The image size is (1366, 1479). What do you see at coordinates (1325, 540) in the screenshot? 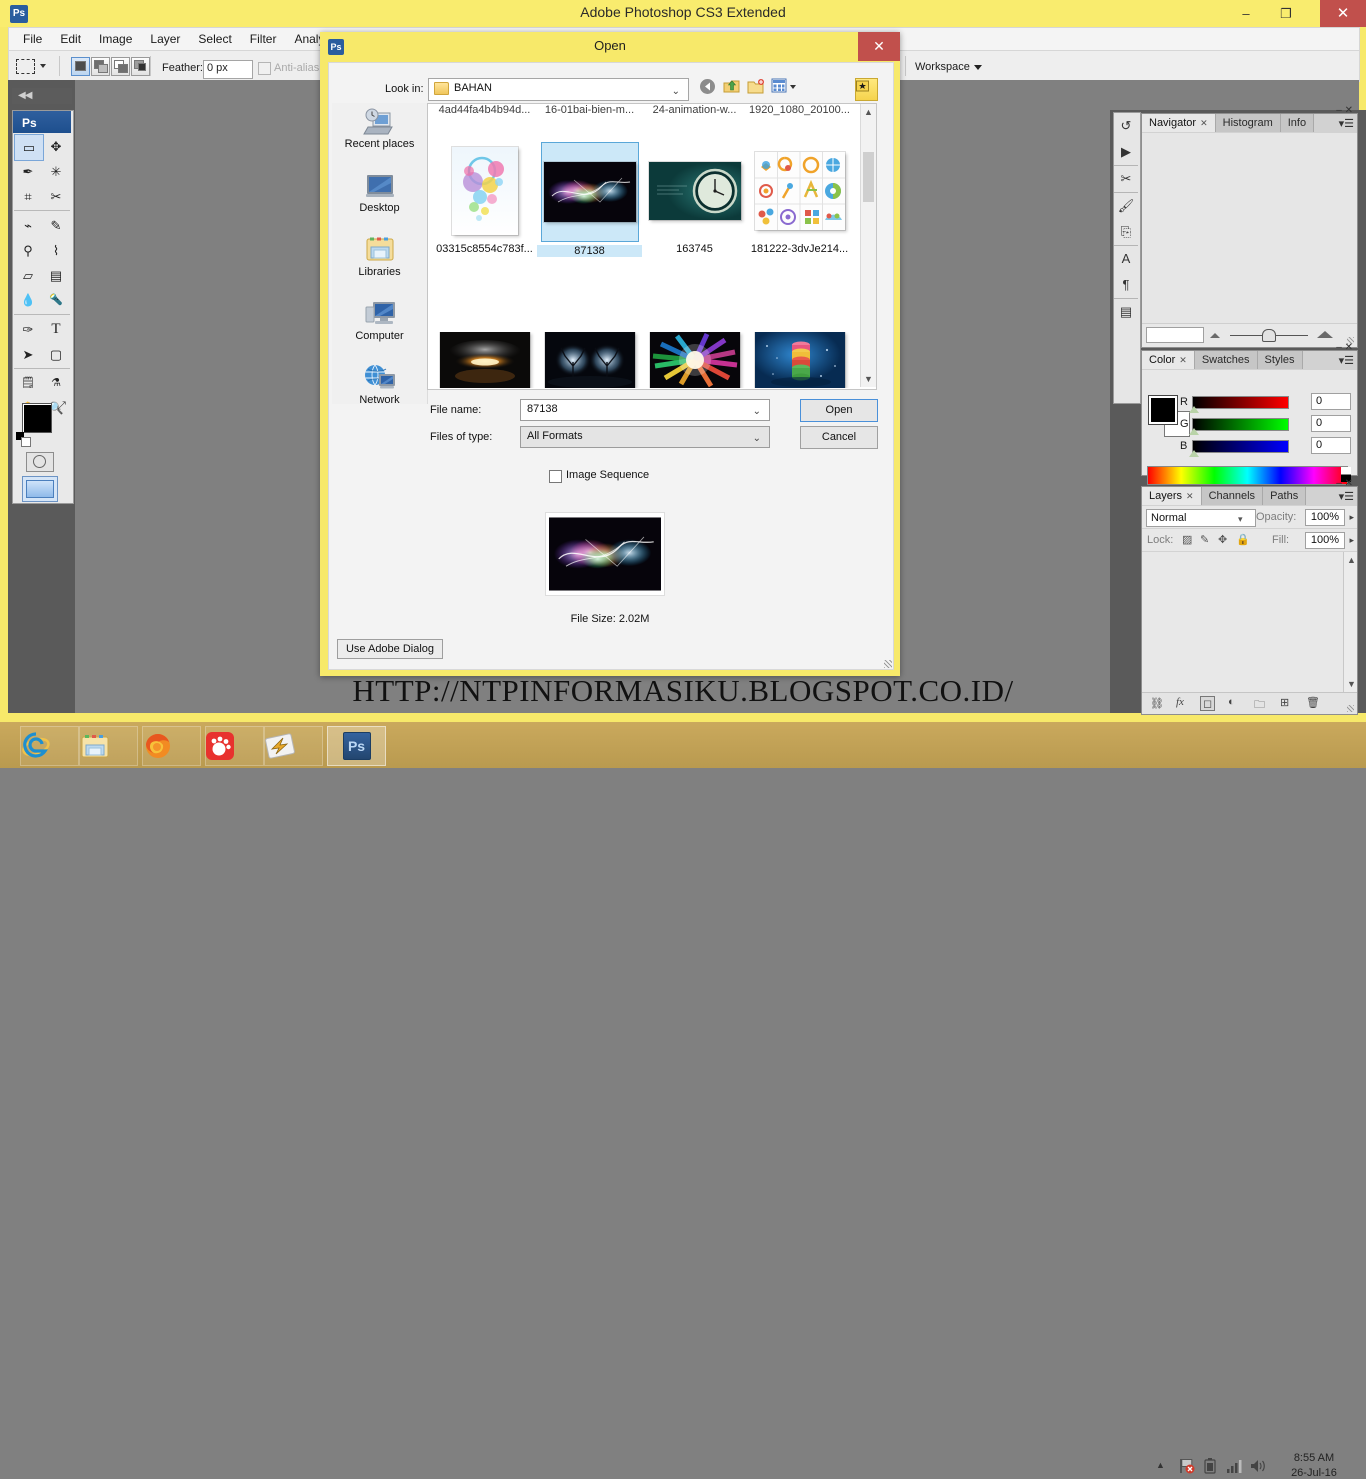
I see `fill-value: 100%` at bounding box center [1325, 540].